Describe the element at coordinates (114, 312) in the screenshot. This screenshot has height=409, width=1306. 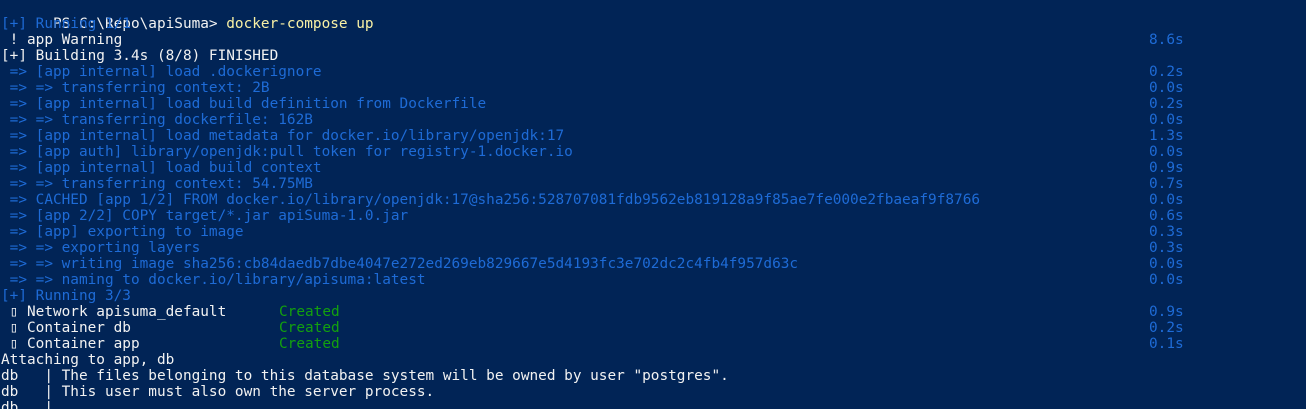
I see `resource-name: ▯ Network apisuma_default` at that location.